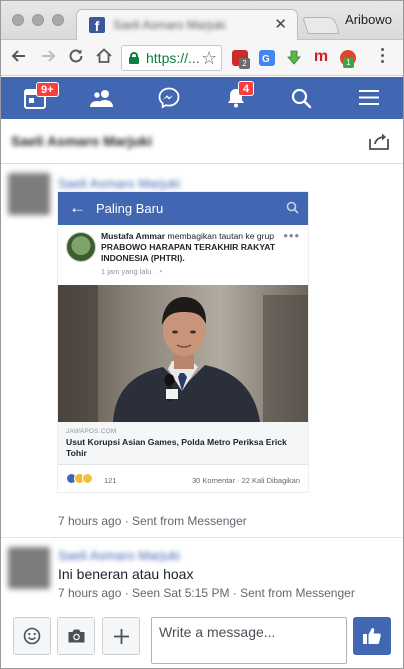  I want to click on wow-reaction-icon, so click(87, 478).